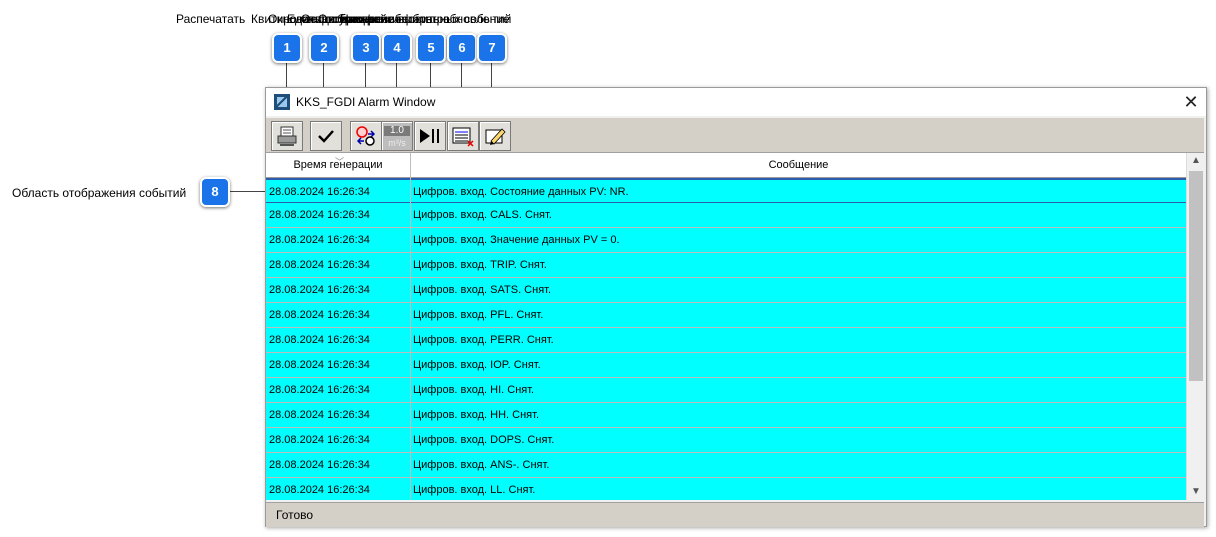 The image size is (1216, 537). I want to click on play-pause-icon, so click(429, 136).